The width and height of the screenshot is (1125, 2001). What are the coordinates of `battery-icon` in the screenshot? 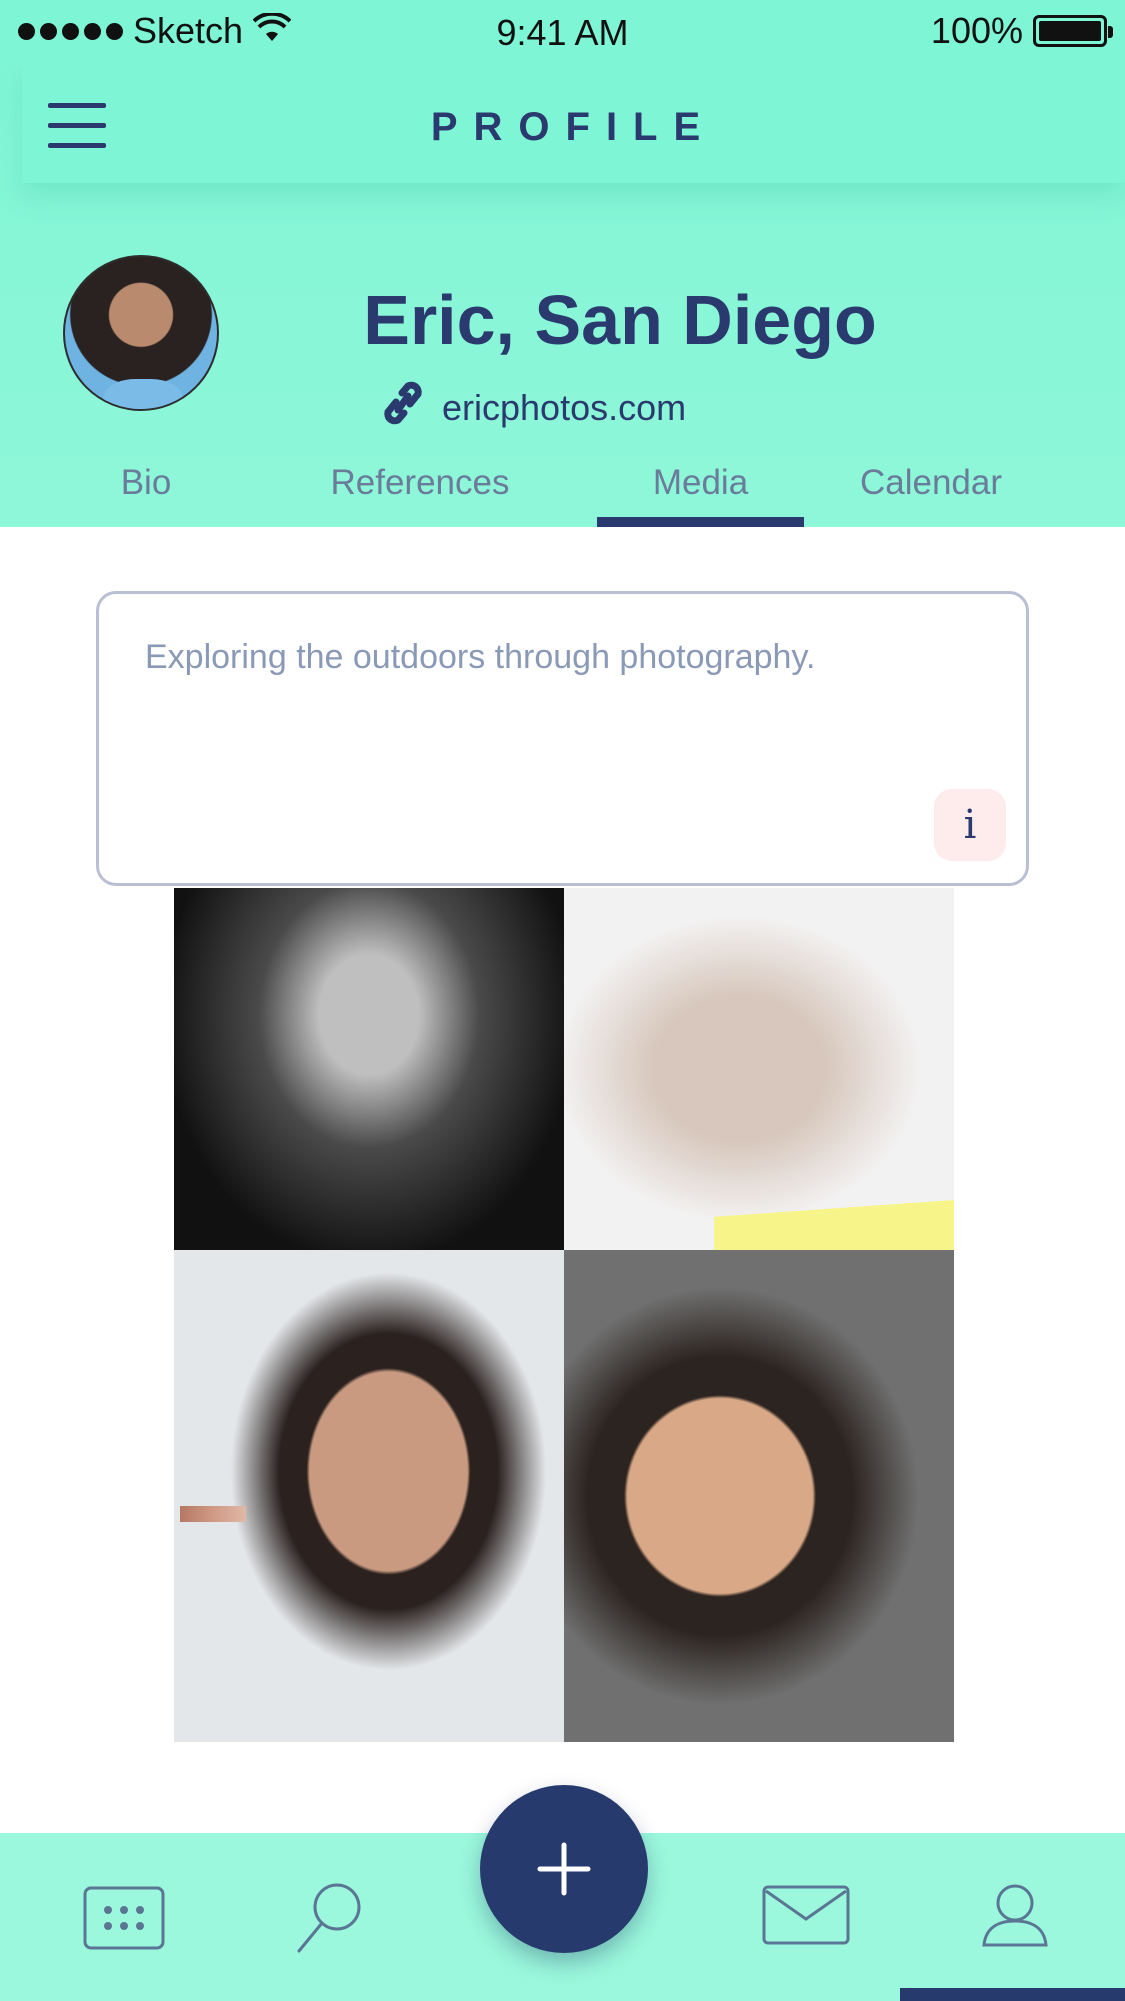 It's located at (1073, 31).